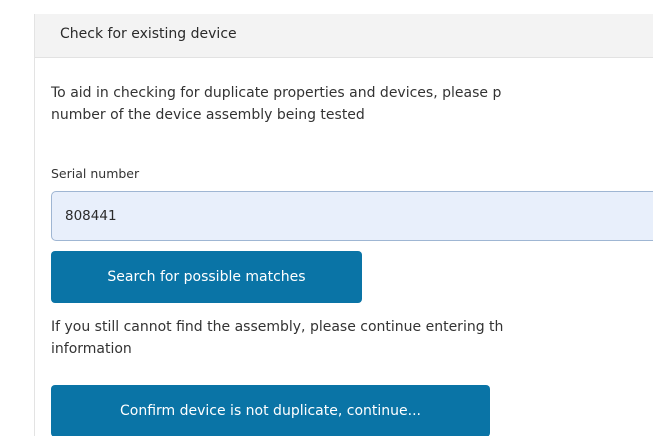  Describe the element at coordinates (95, 173) in the screenshot. I see `serial-number-label: Serial number` at that location.